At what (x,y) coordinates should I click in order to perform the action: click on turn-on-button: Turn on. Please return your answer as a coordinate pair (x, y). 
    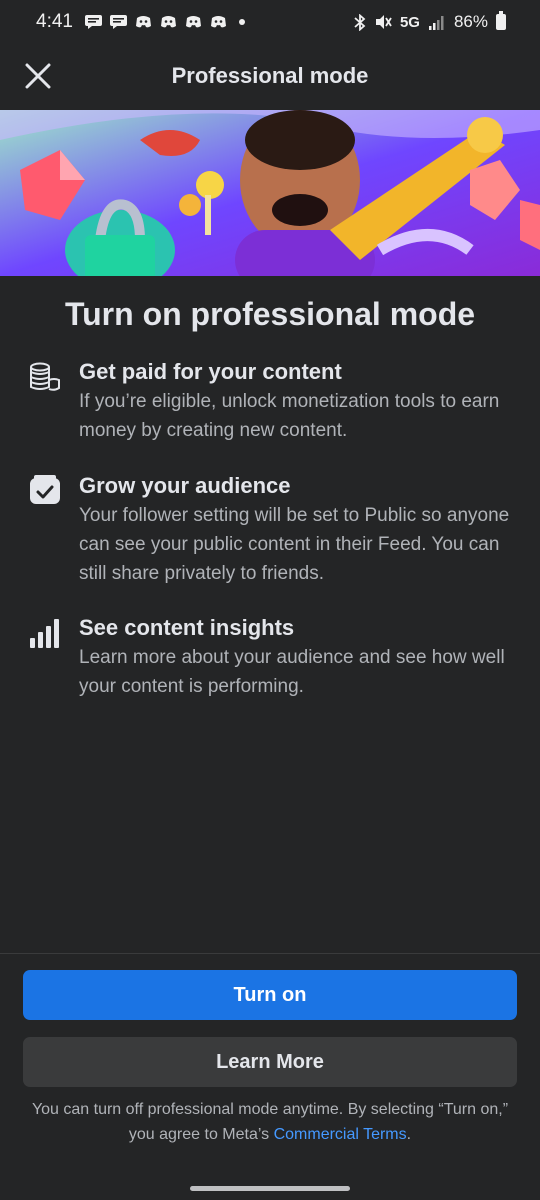
    Looking at the image, I should click on (270, 995).